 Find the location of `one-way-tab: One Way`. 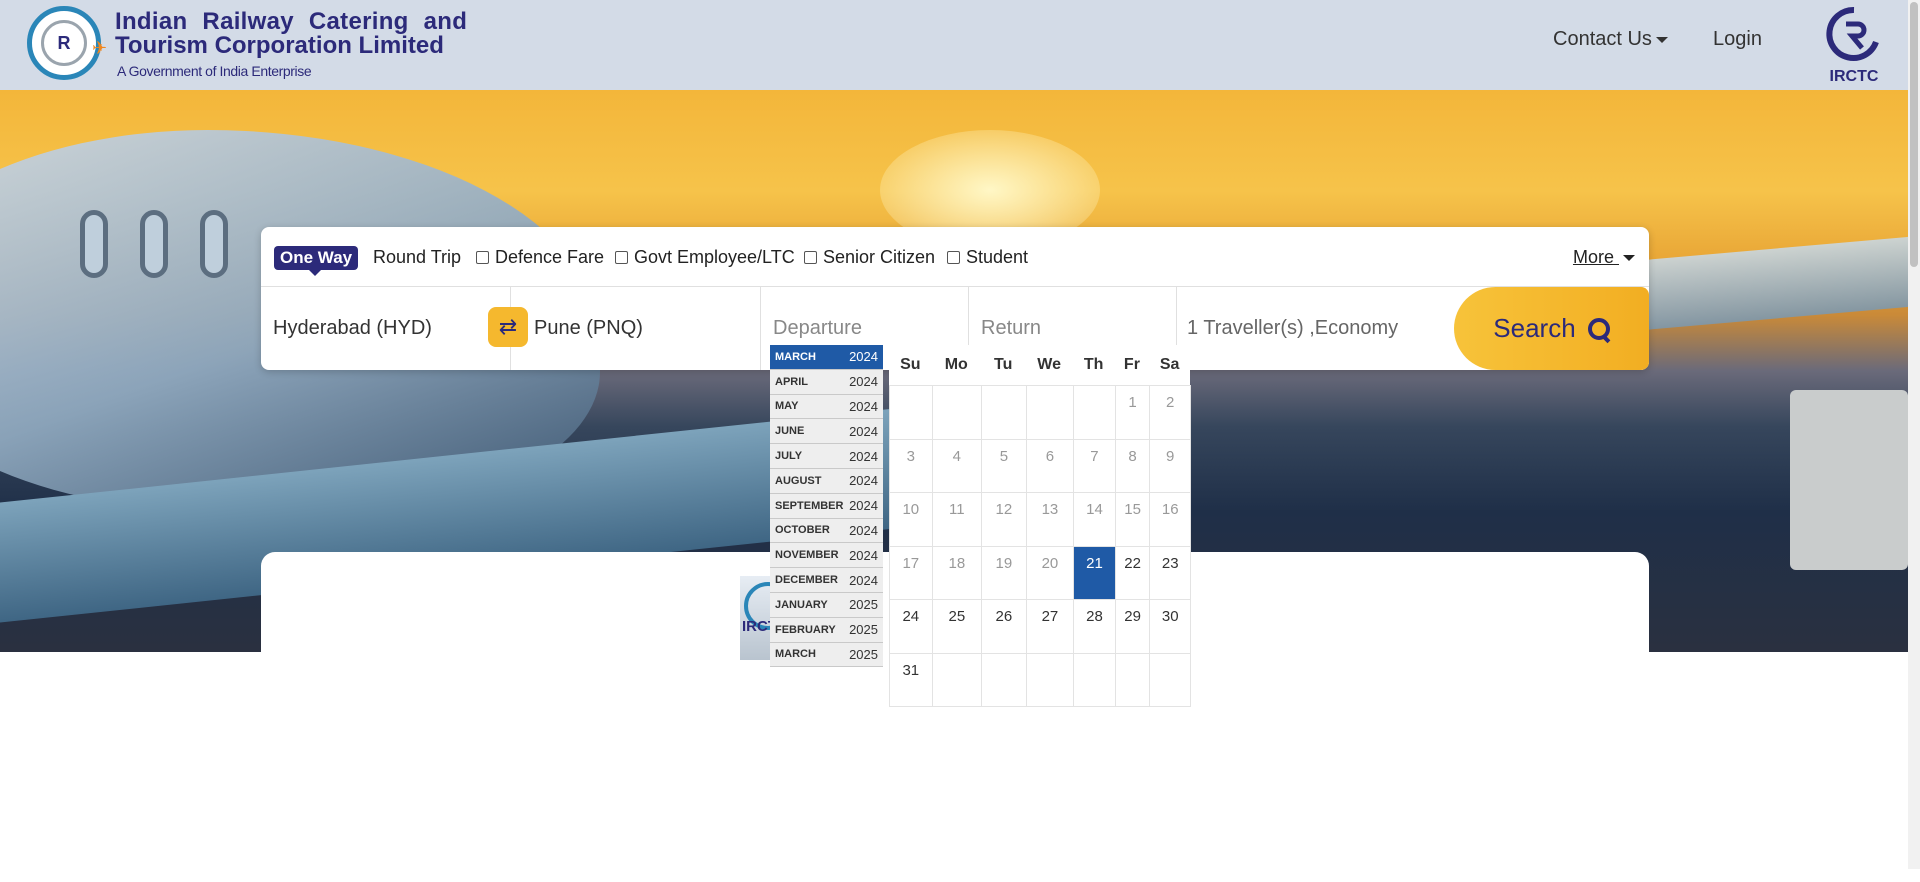

one-way-tab: One Way is located at coordinates (316, 261).